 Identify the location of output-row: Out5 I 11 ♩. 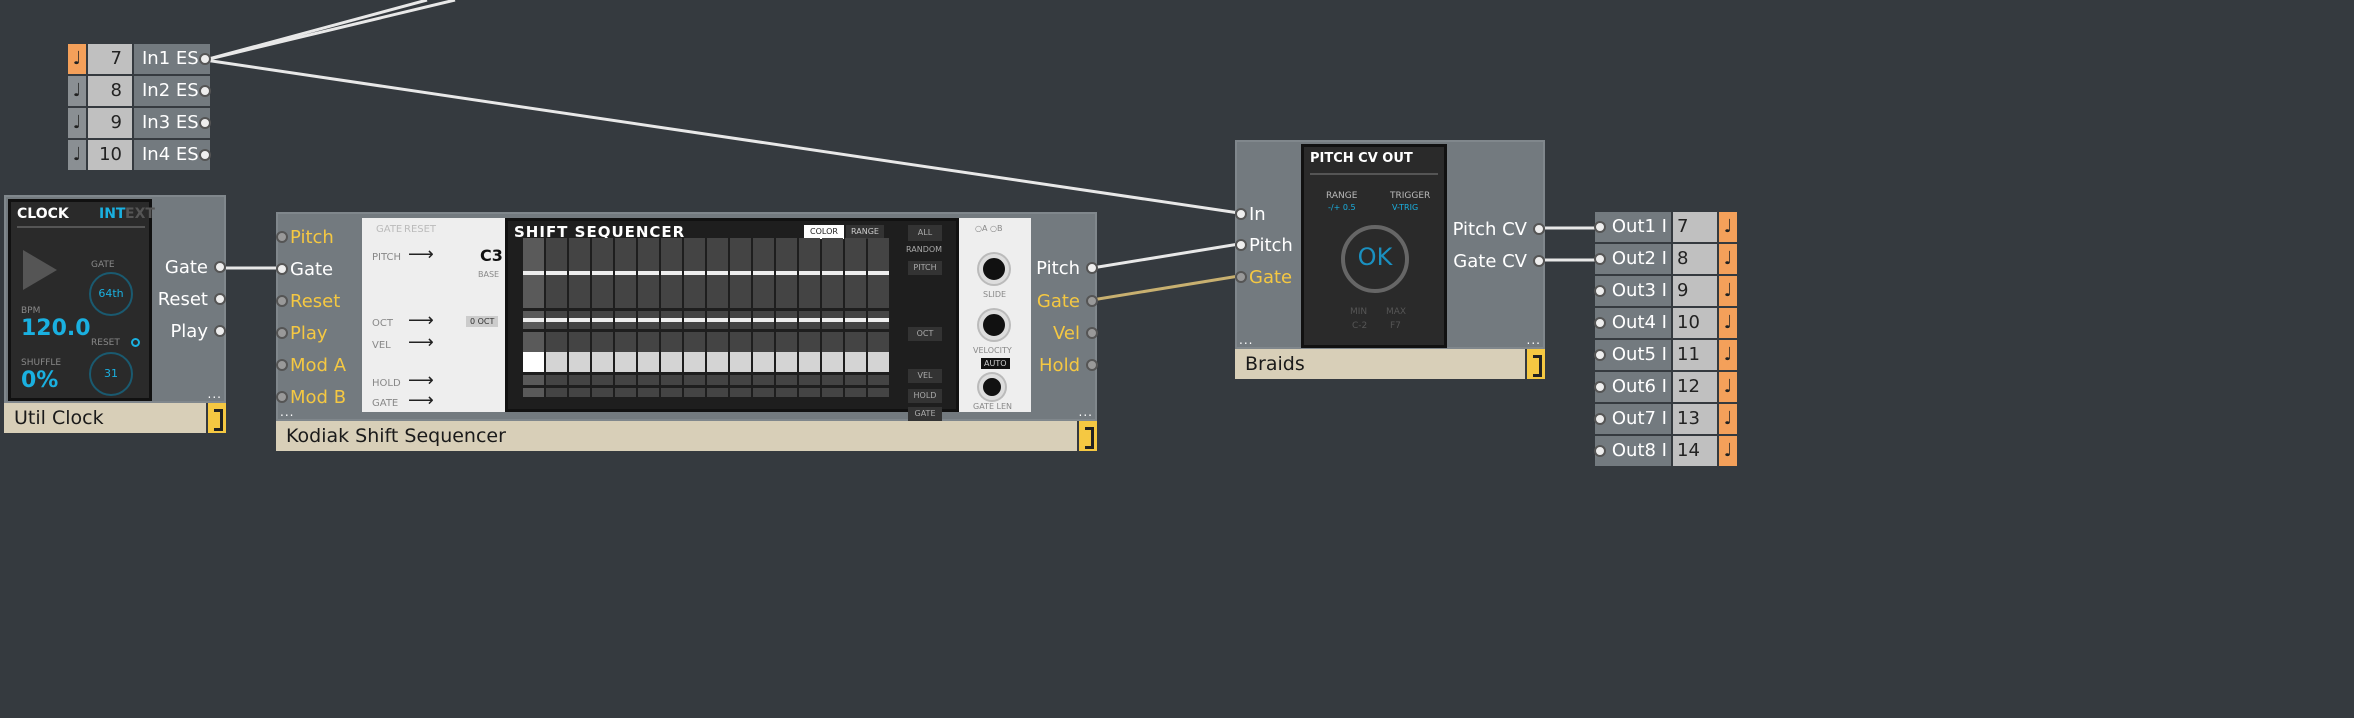
(1665, 355).